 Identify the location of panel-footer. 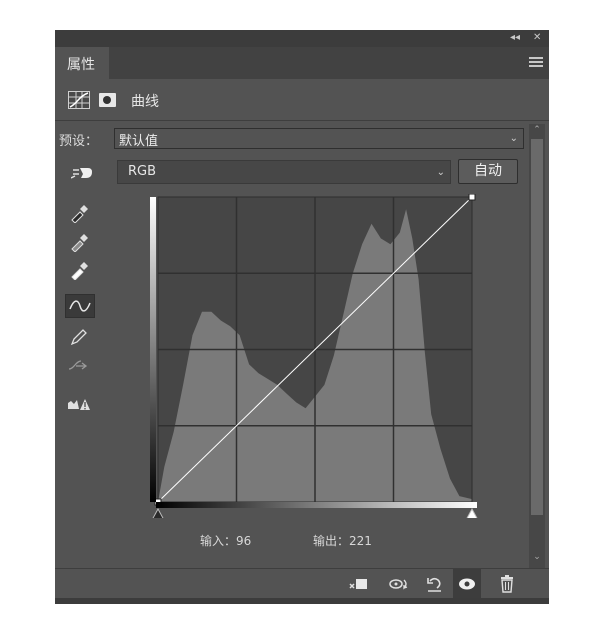
(302, 583).